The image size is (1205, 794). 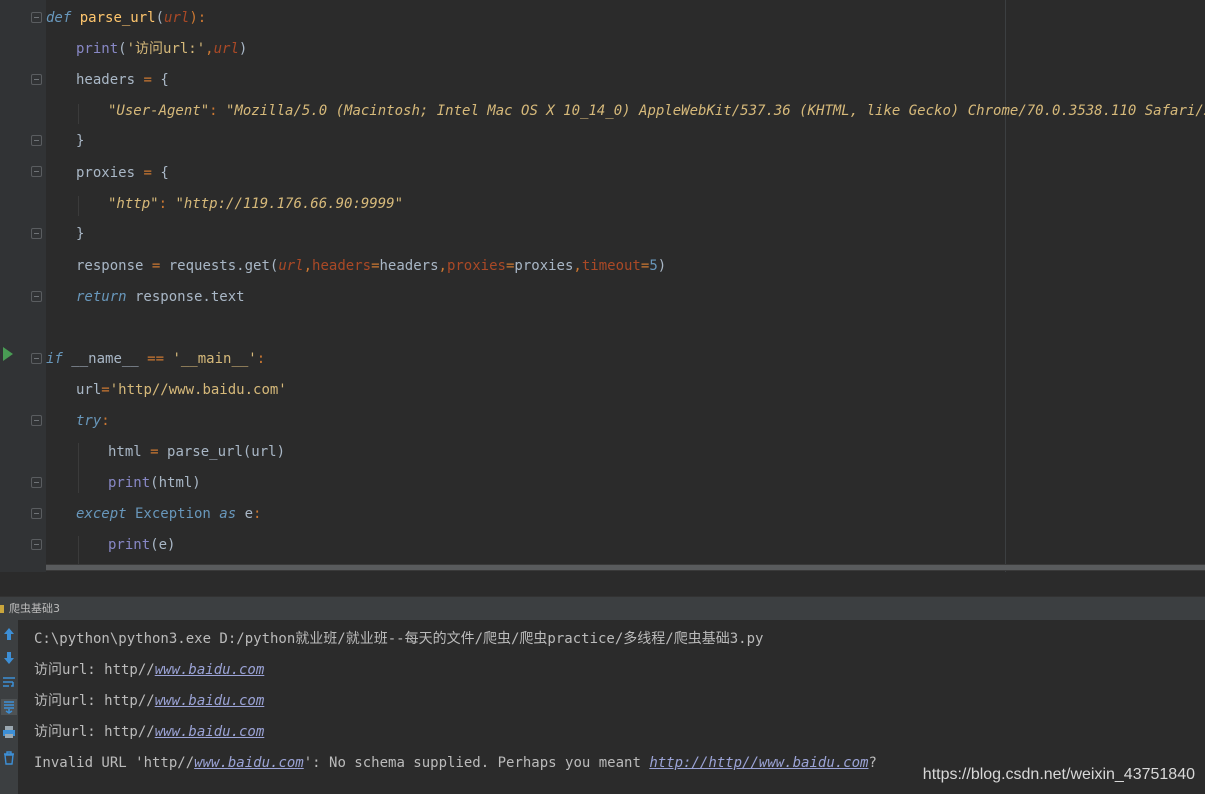 I want to click on code-line: print('访问url:',url), so click(x=161, y=49).